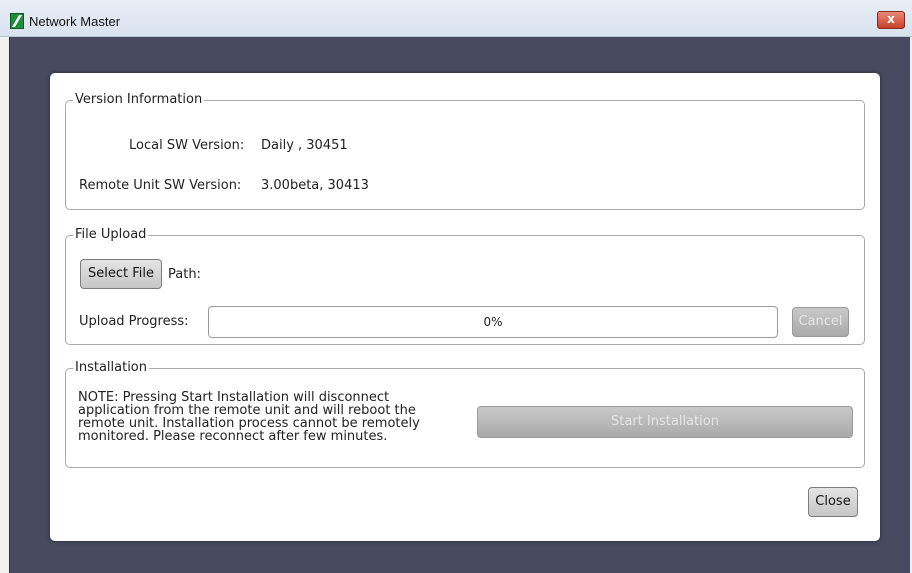  Describe the element at coordinates (111, 235) in the screenshot. I see `file-upload-legend: File Upload` at that location.